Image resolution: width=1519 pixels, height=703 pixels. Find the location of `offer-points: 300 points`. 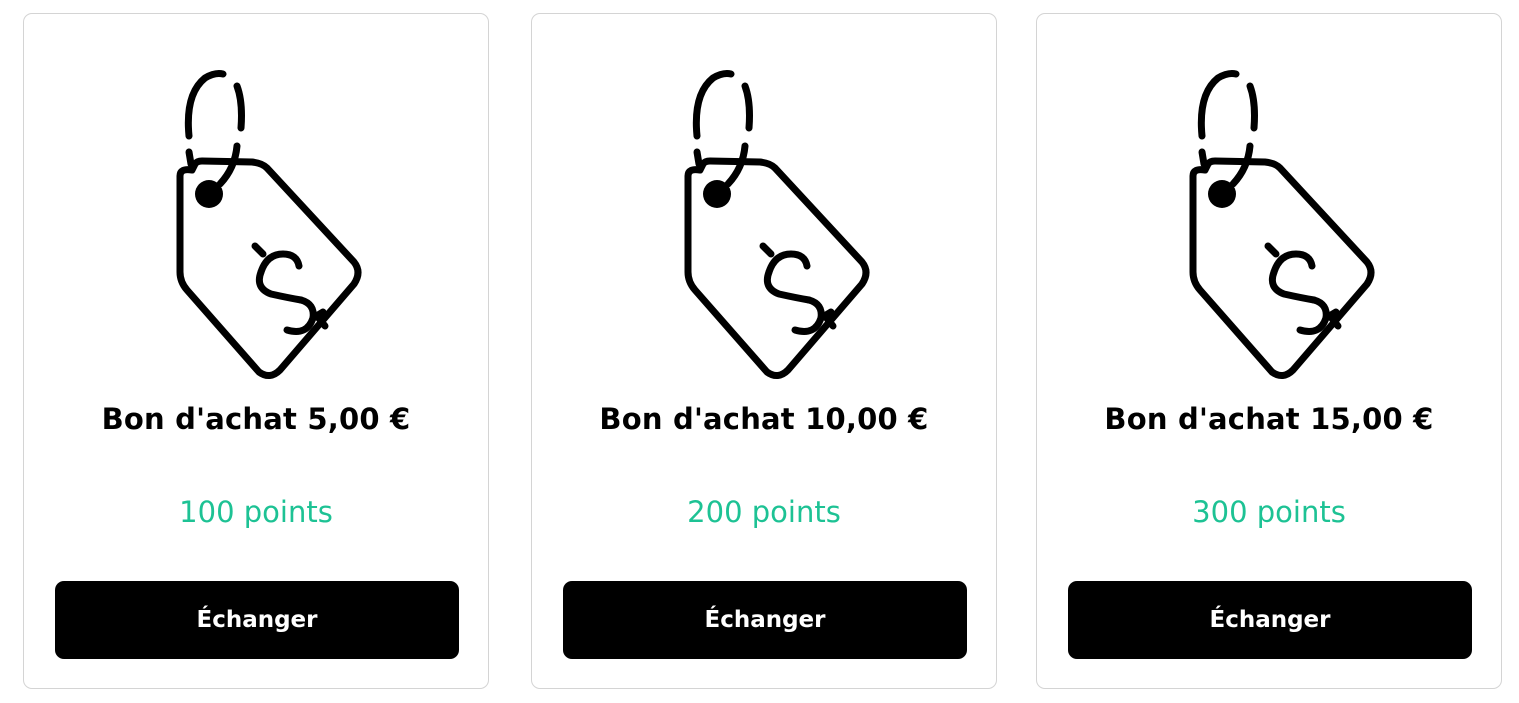

offer-points: 300 points is located at coordinates (1269, 512).